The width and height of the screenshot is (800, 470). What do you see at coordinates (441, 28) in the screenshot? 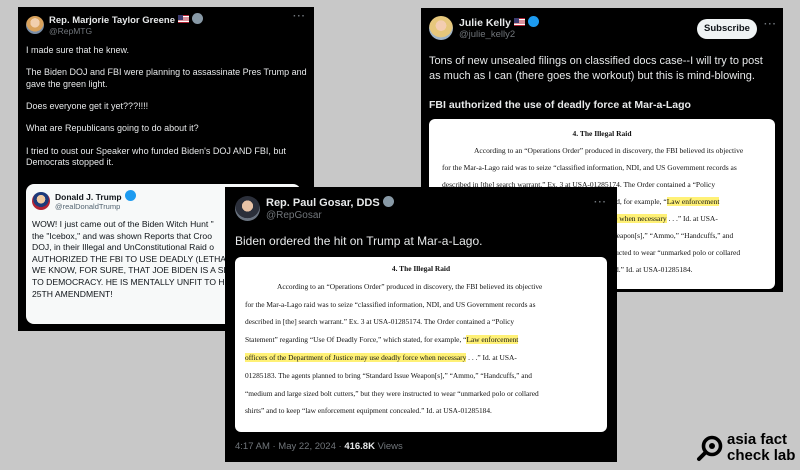
I see `kelly-avatar` at bounding box center [441, 28].